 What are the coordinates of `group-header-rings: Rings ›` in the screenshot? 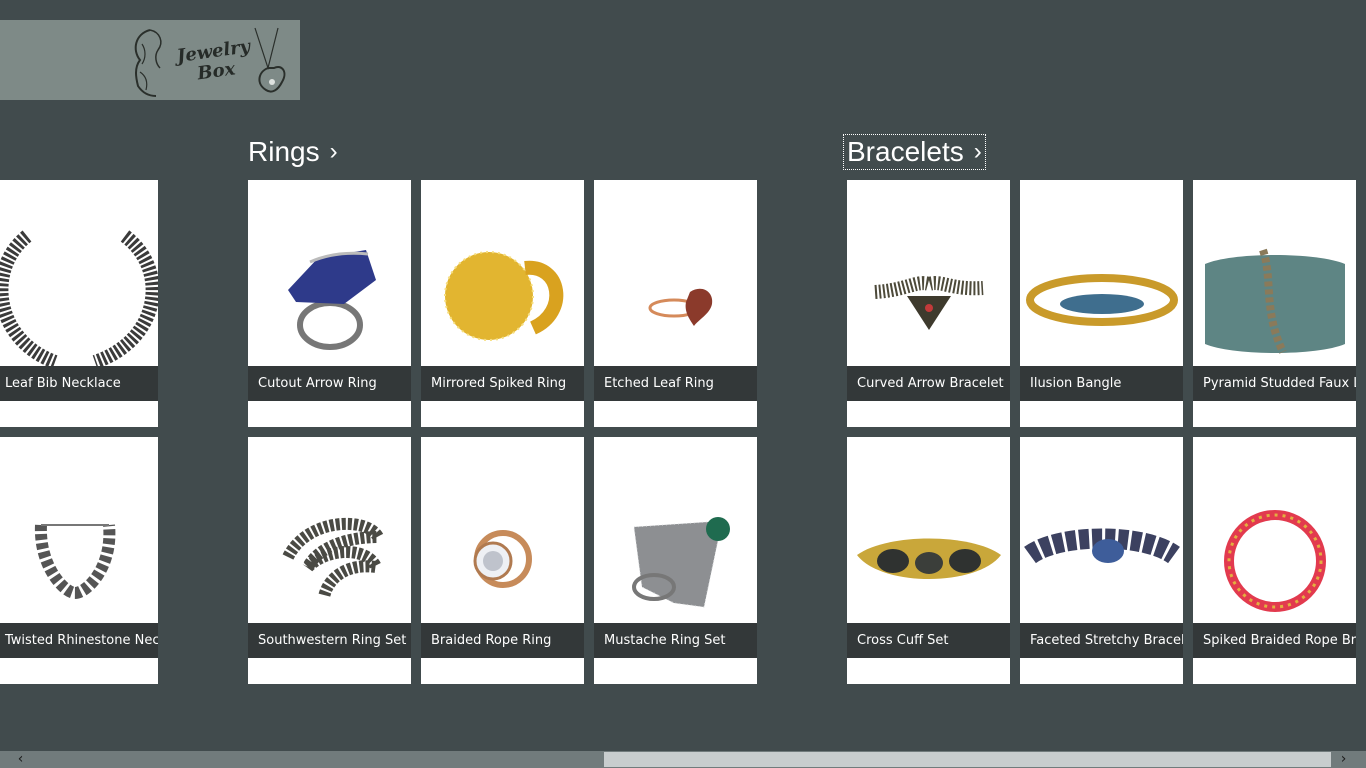 It's located at (293, 152).